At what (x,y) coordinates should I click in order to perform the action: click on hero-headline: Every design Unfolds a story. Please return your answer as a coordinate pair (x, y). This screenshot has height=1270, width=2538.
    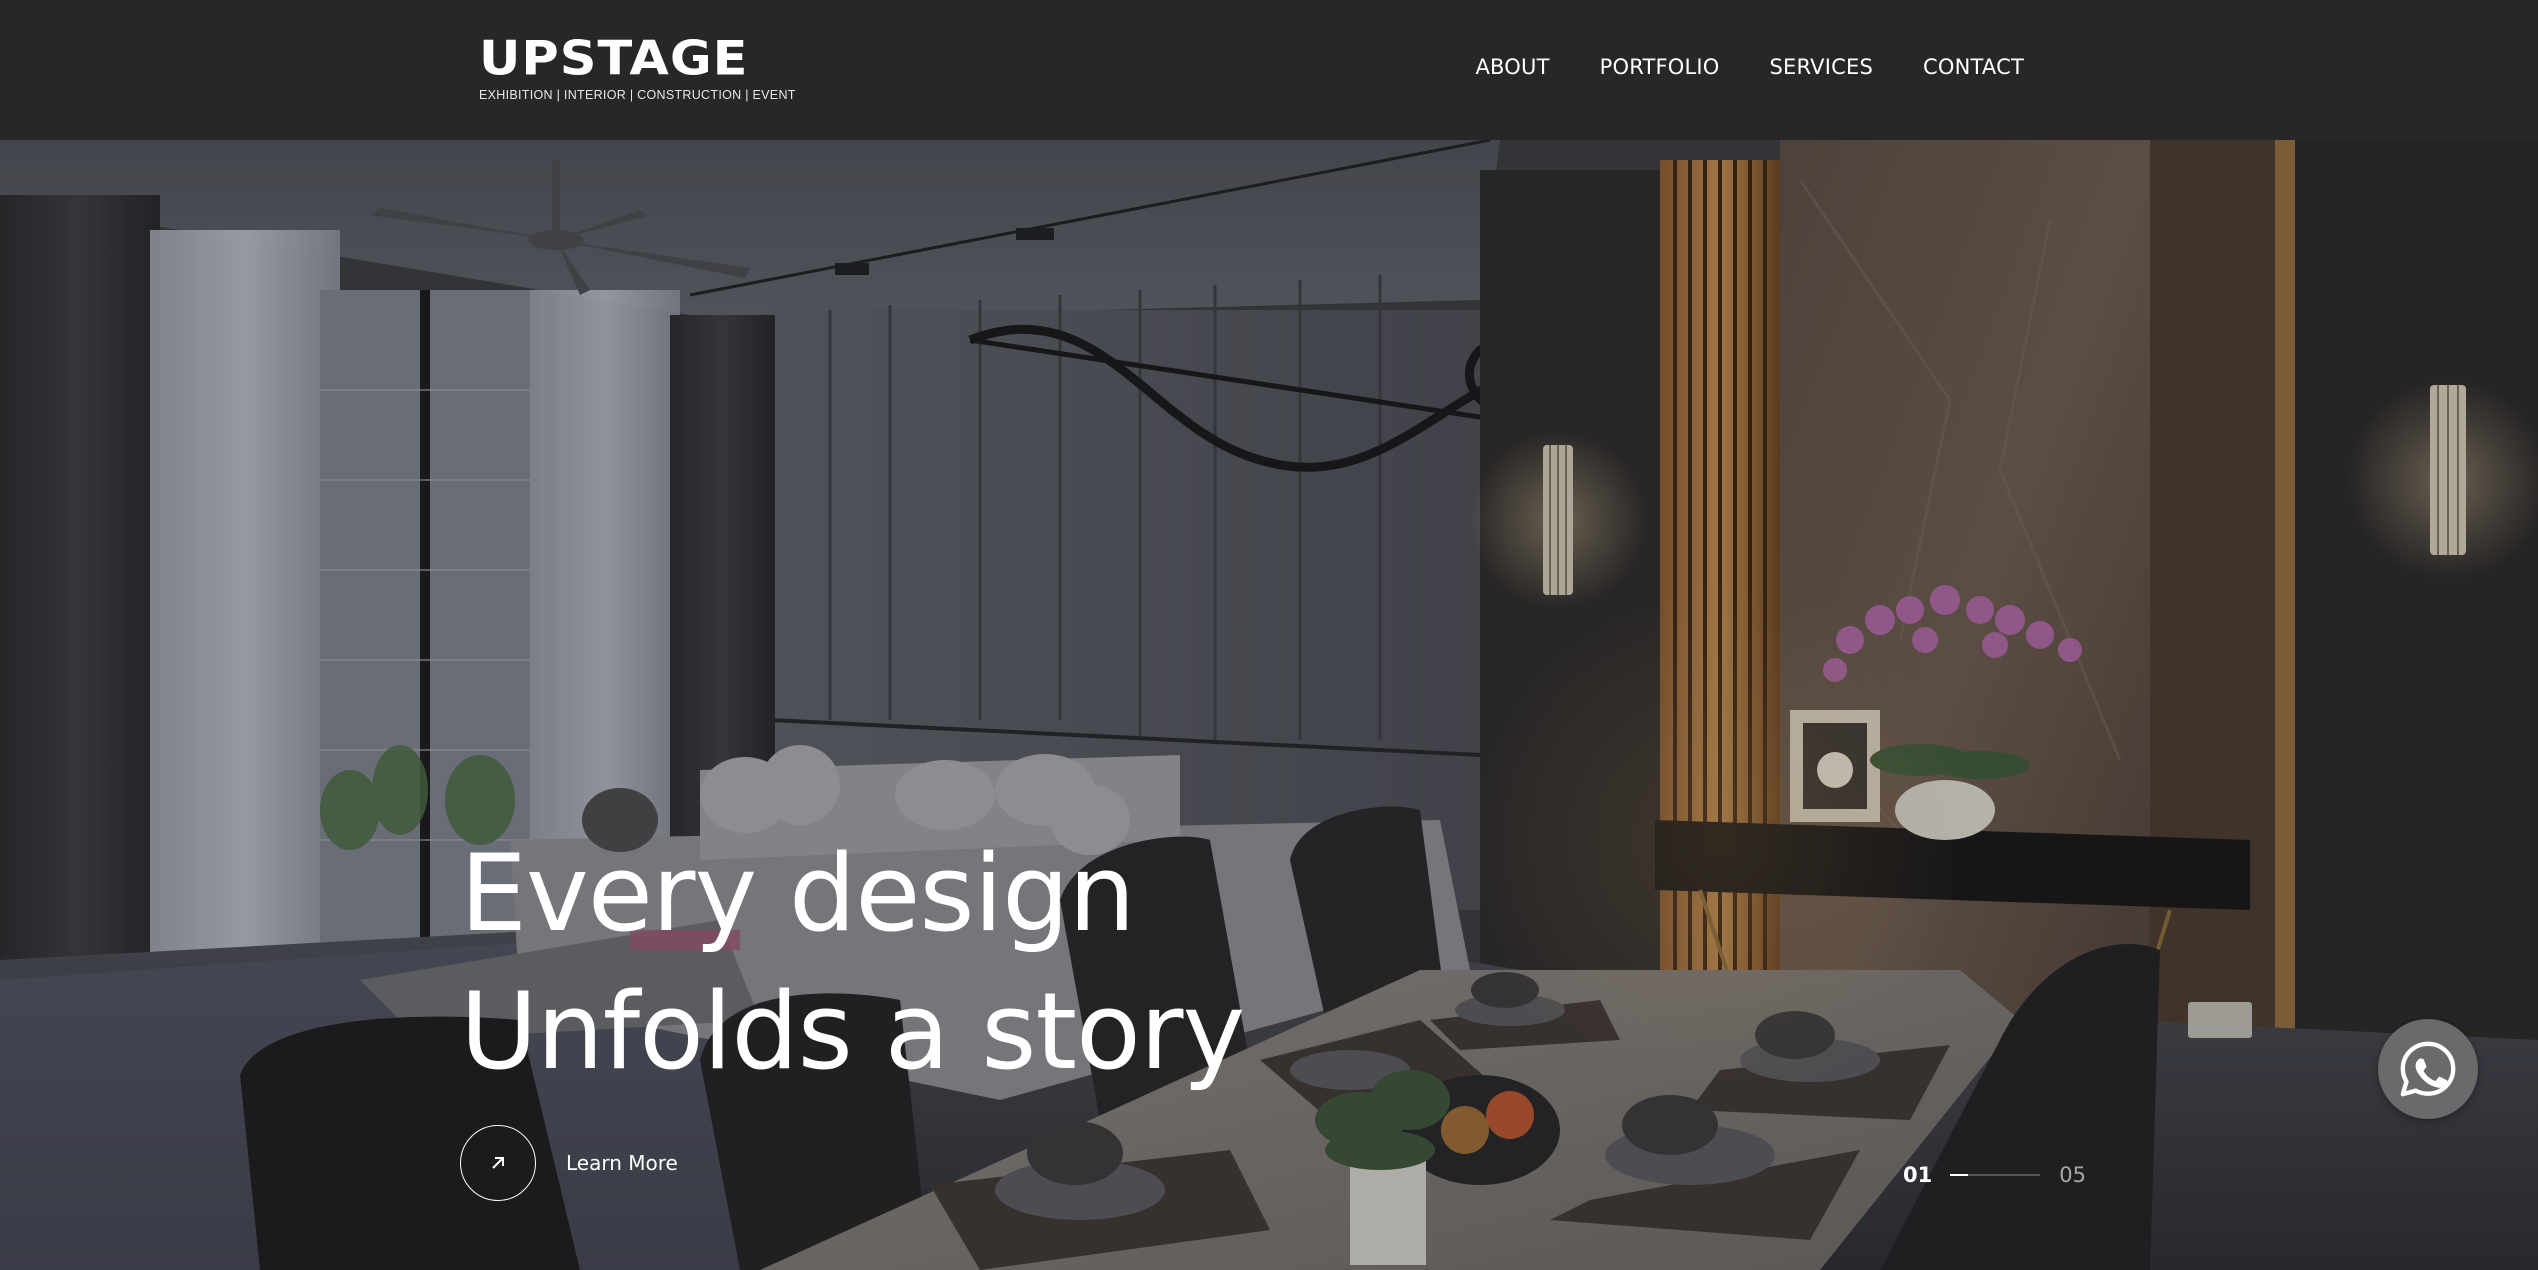
    Looking at the image, I should click on (852, 963).